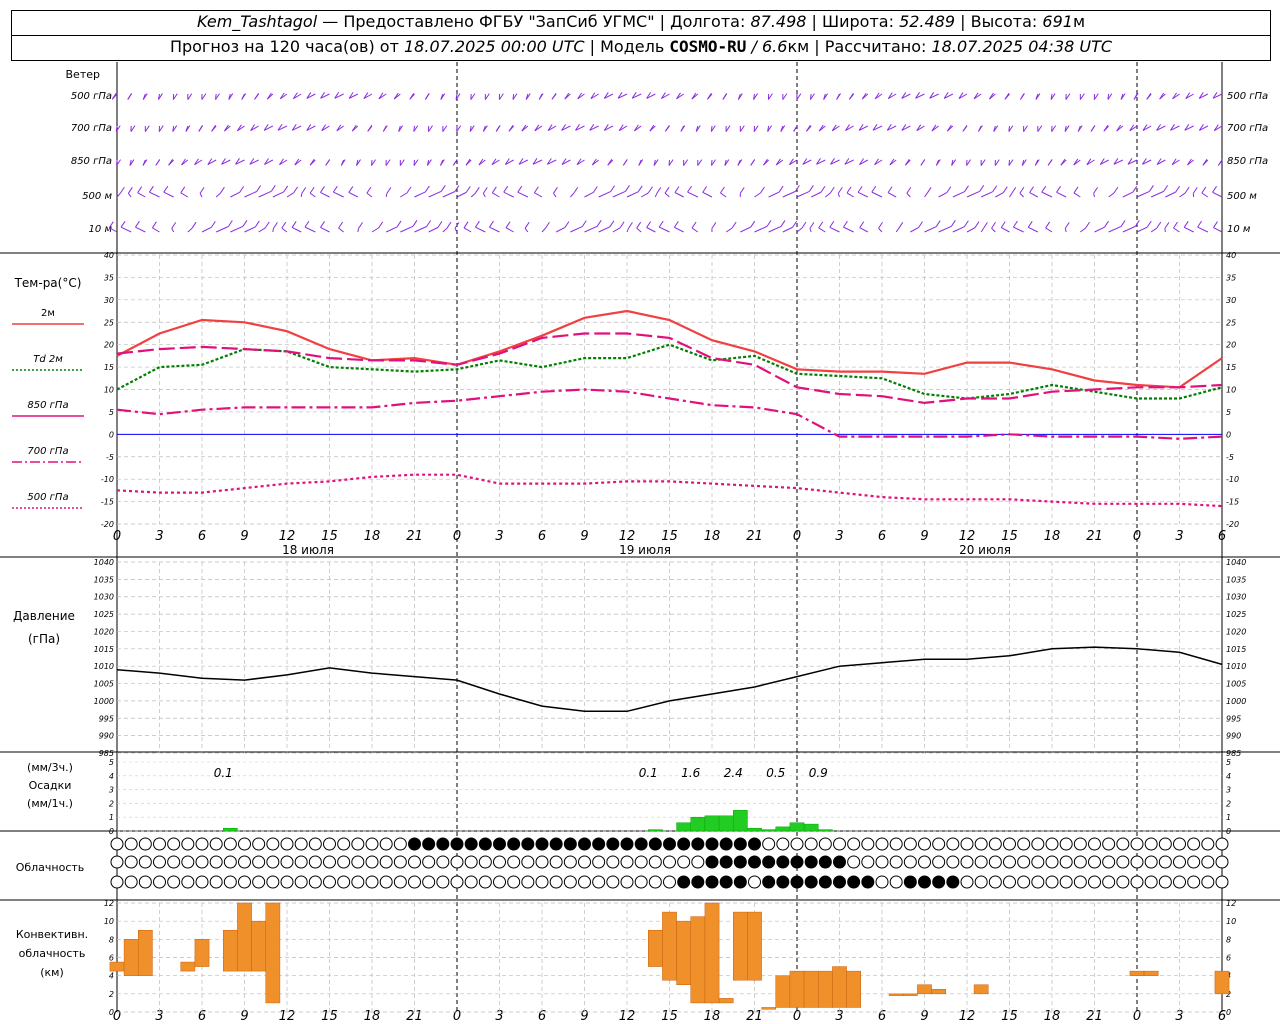 The width and height of the screenshot is (1280, 1024). I want to click on precip-3h-label: 1.6, so click(690, 773).